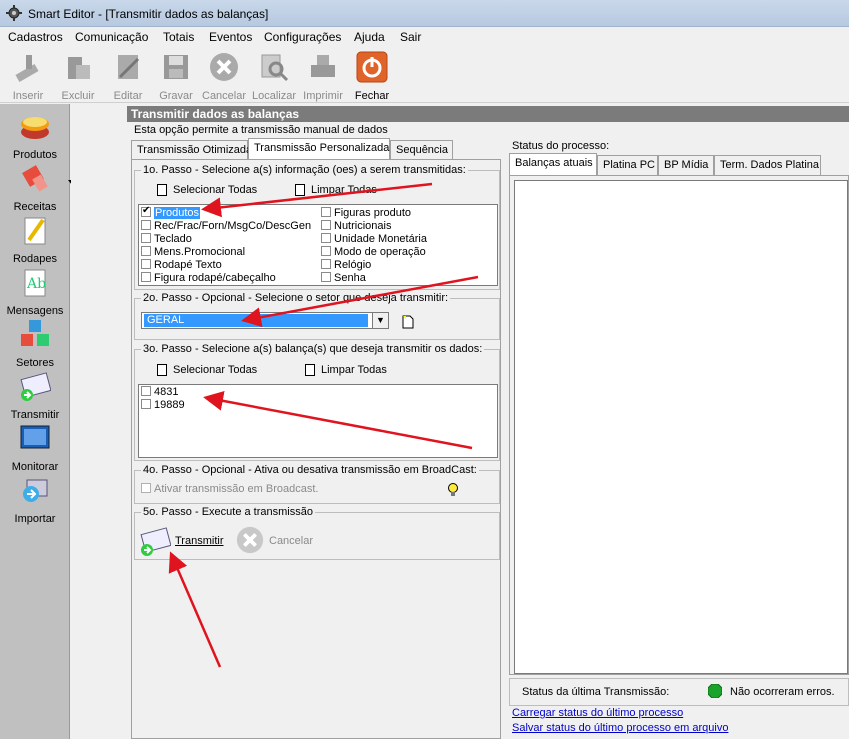 The height and width of the screenshot is (739, 849). Describe the element at coordinates (159, 392) in the screenshot. I see `checkbox-scale-4831: 4831` at that location.